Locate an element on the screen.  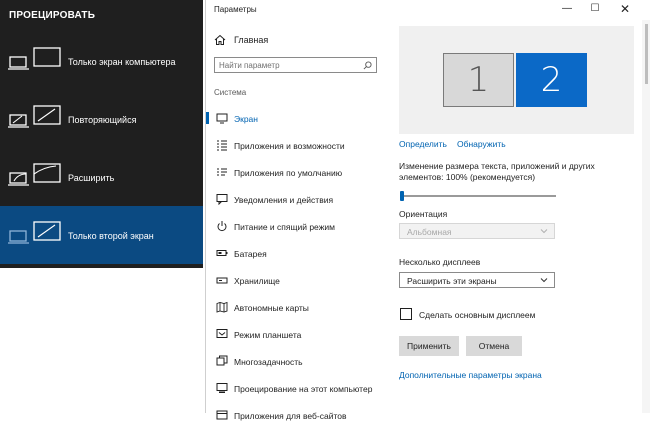
monitor-1: 1 is located at coordinates (478, 80).